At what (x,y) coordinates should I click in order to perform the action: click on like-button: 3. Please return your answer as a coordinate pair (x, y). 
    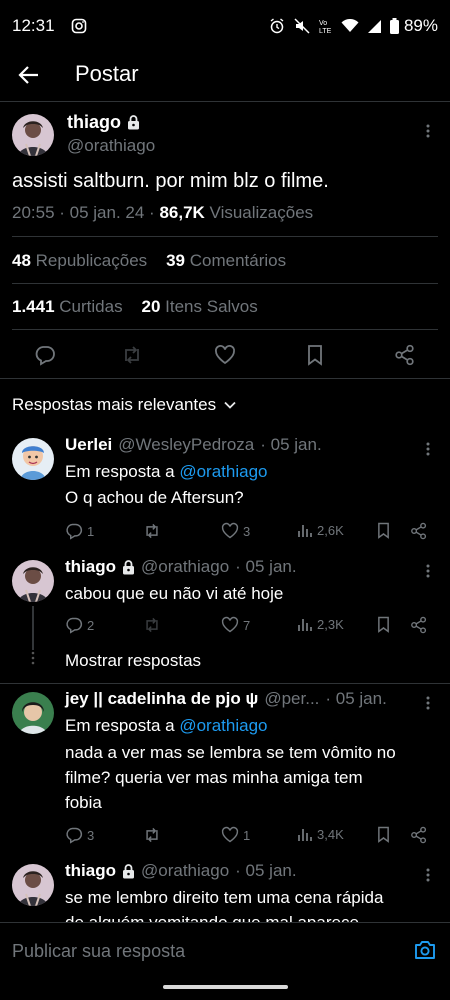
    Looking at the image, I should click on (235, 531).